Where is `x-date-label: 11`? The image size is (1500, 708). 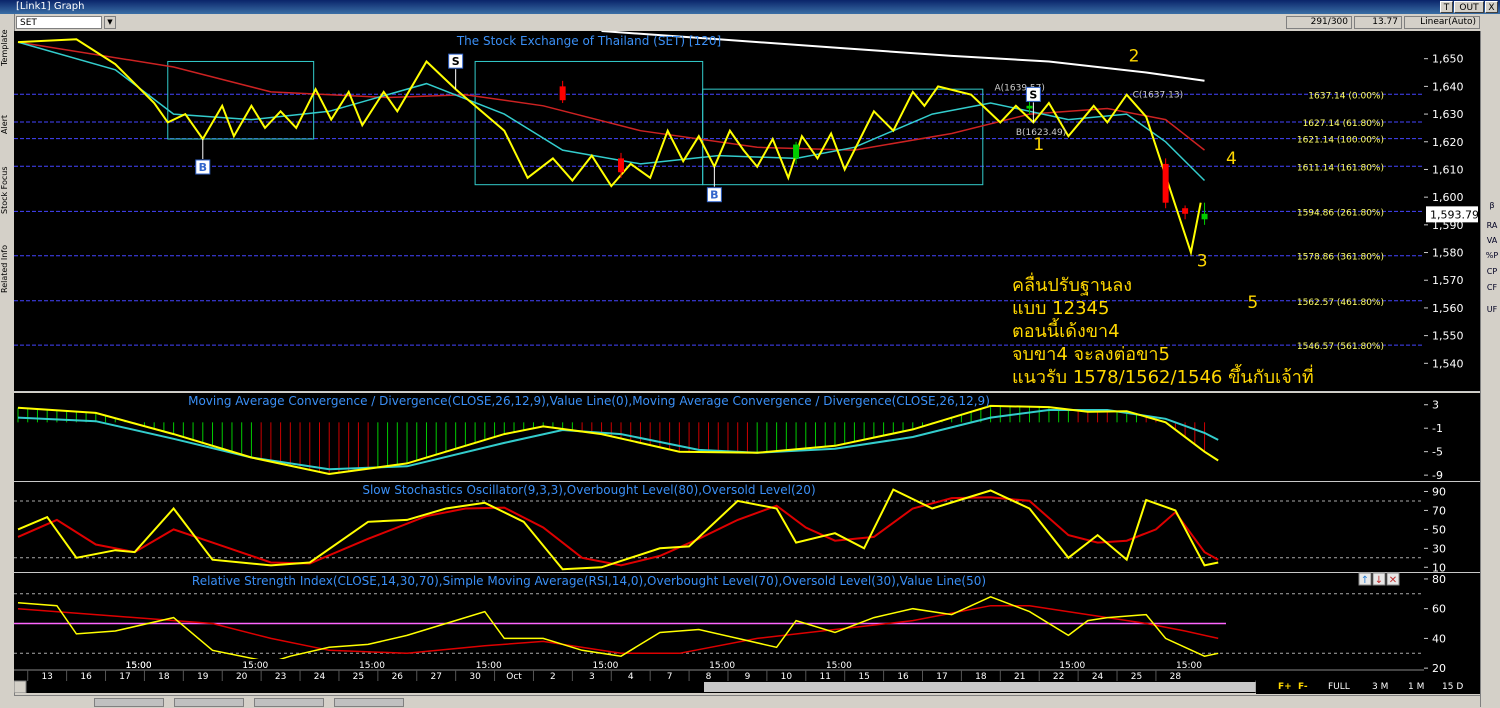
x-date-label: 11 is located at coordinates (825, 677).